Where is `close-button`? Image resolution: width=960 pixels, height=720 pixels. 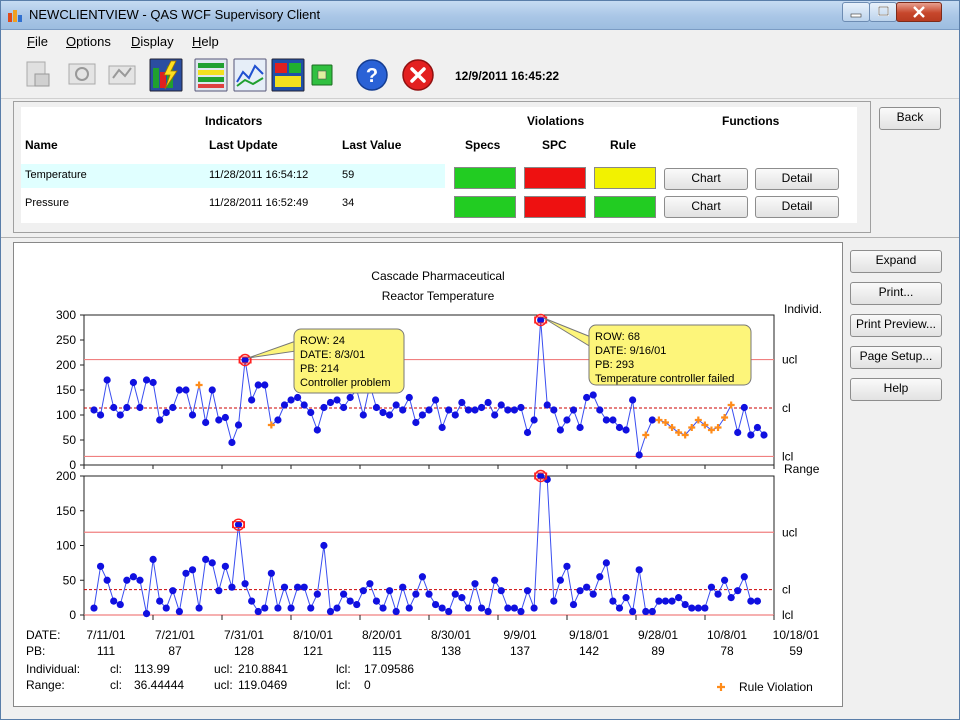
close-button is located at coordinates (919, 12).